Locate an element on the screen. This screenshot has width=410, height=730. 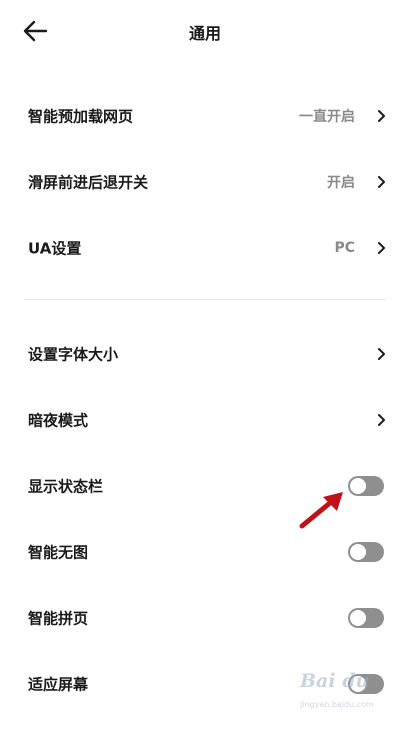
page-title: 通用 is located at coordinates (204, 33).